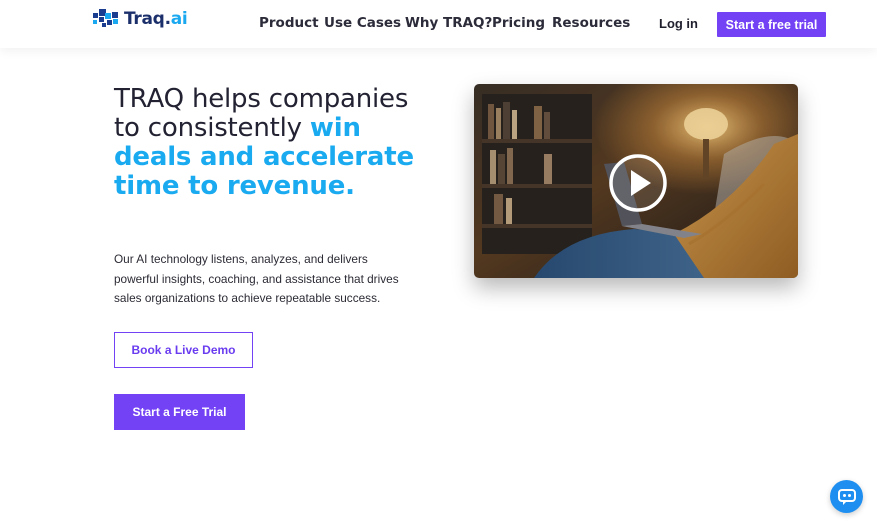 The height and width of the screenshot is (528, 877). Describe the element at coordinates (771, 24) in the screenshot. I see `start-free-trial-nav-button: Start a free trial` at that location.